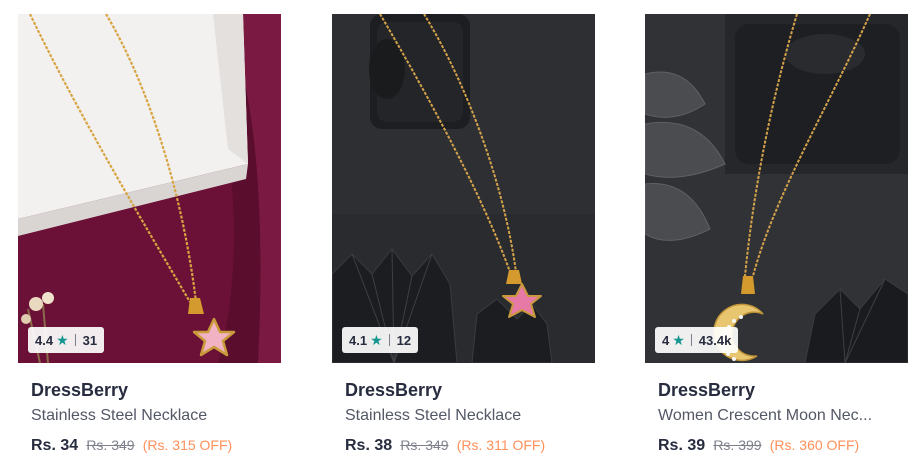  Describe the element at coordinates (501, 445) in the screenshot. I see `discount-amount: (Rs. 311 OFF)` at that location.